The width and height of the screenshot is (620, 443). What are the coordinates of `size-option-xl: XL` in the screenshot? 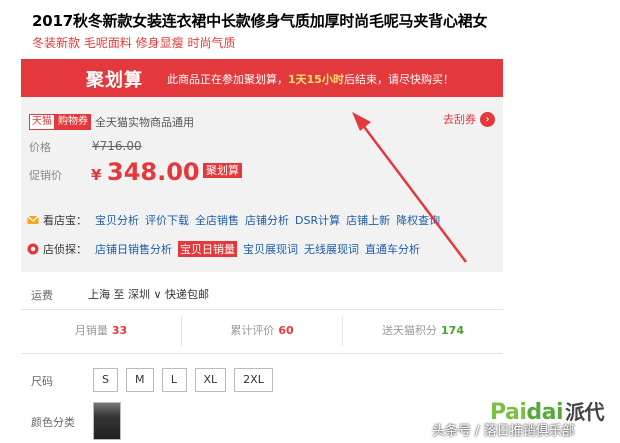 It's located at (210, 380).